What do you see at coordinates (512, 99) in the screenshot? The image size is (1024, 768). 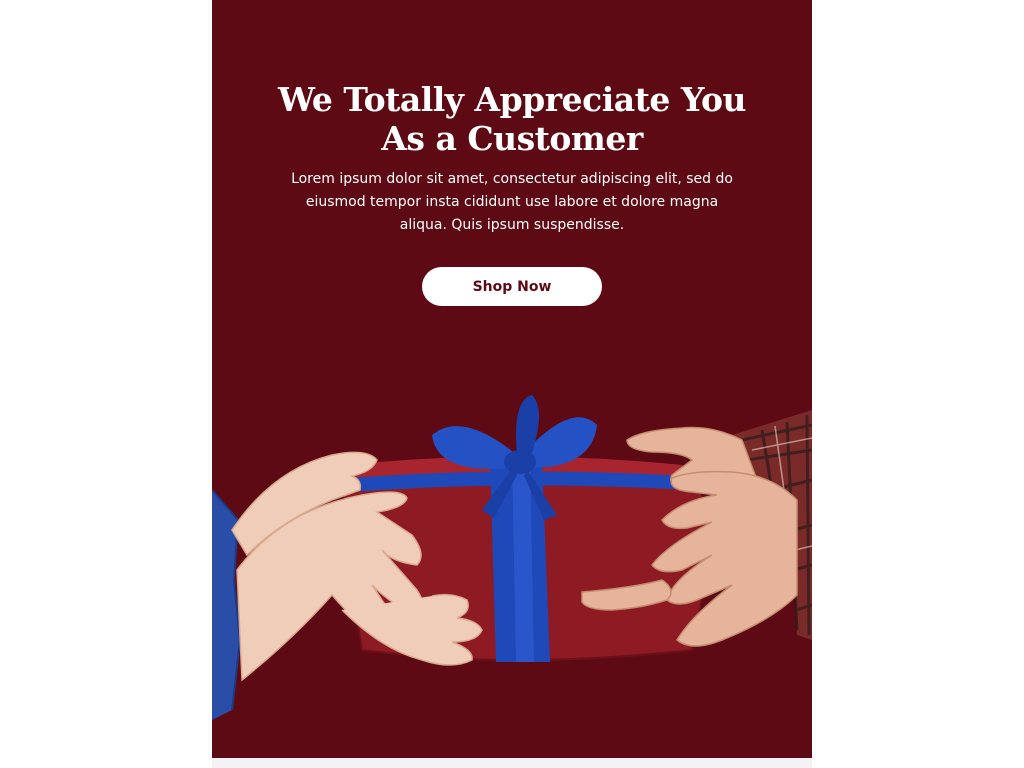 I see `headline-line-1: We Totally Appreciate You` at bounding box center [512, 99].